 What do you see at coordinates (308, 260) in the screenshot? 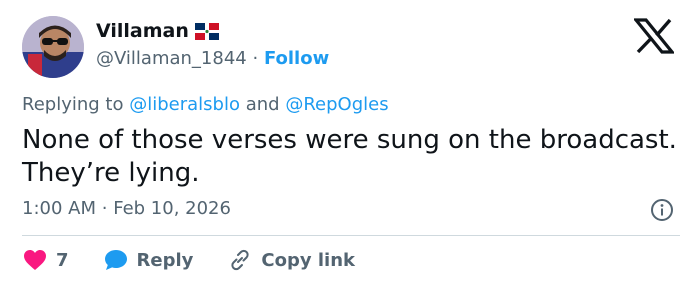
I see `copy-link-label: Copy link` at bounding box center [308, 260].